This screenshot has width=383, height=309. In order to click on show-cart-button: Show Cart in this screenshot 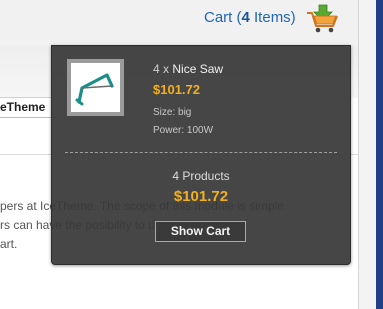, I will do `click(200, 231)`.